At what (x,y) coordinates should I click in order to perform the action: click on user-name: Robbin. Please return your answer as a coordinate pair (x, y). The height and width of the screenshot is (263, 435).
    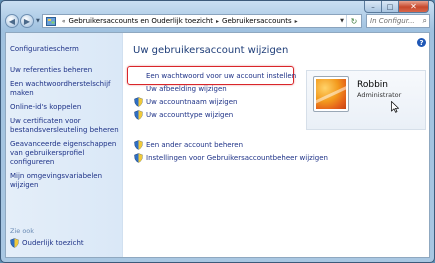
    Looking at the image, I should click on (372, 85).